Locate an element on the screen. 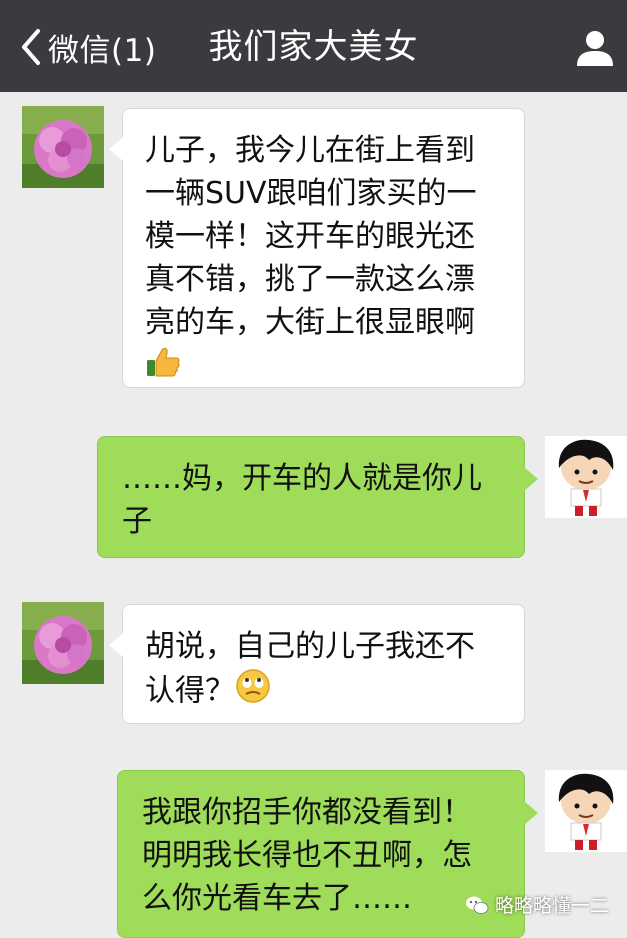 The width and height of the screenshot is (627, 938). watermark-text: 略略略懂一二 is located at coordinates (551, 906).